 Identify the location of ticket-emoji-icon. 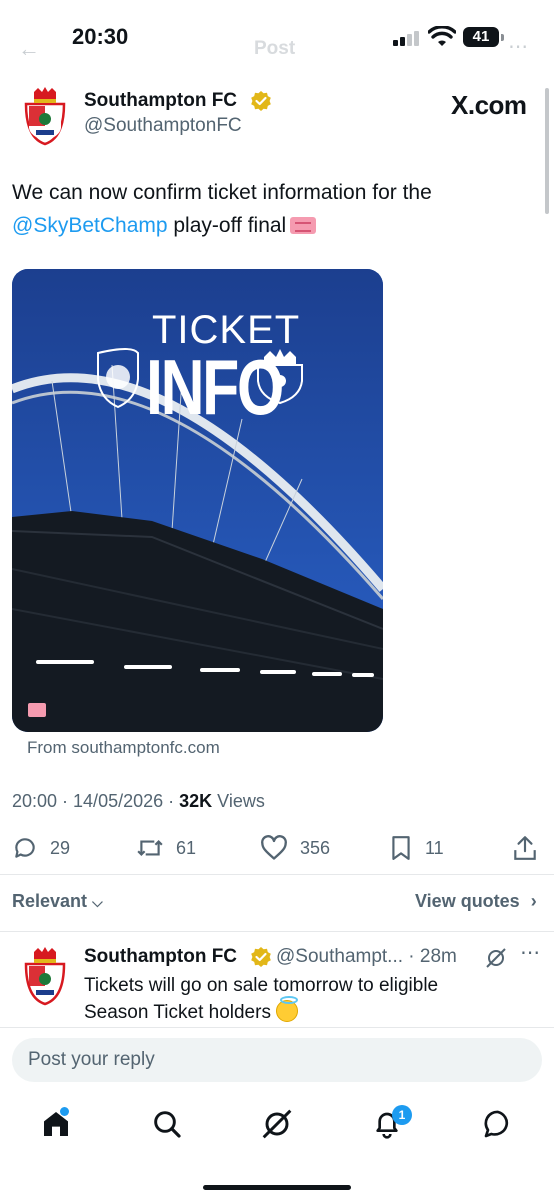
(303, 225).